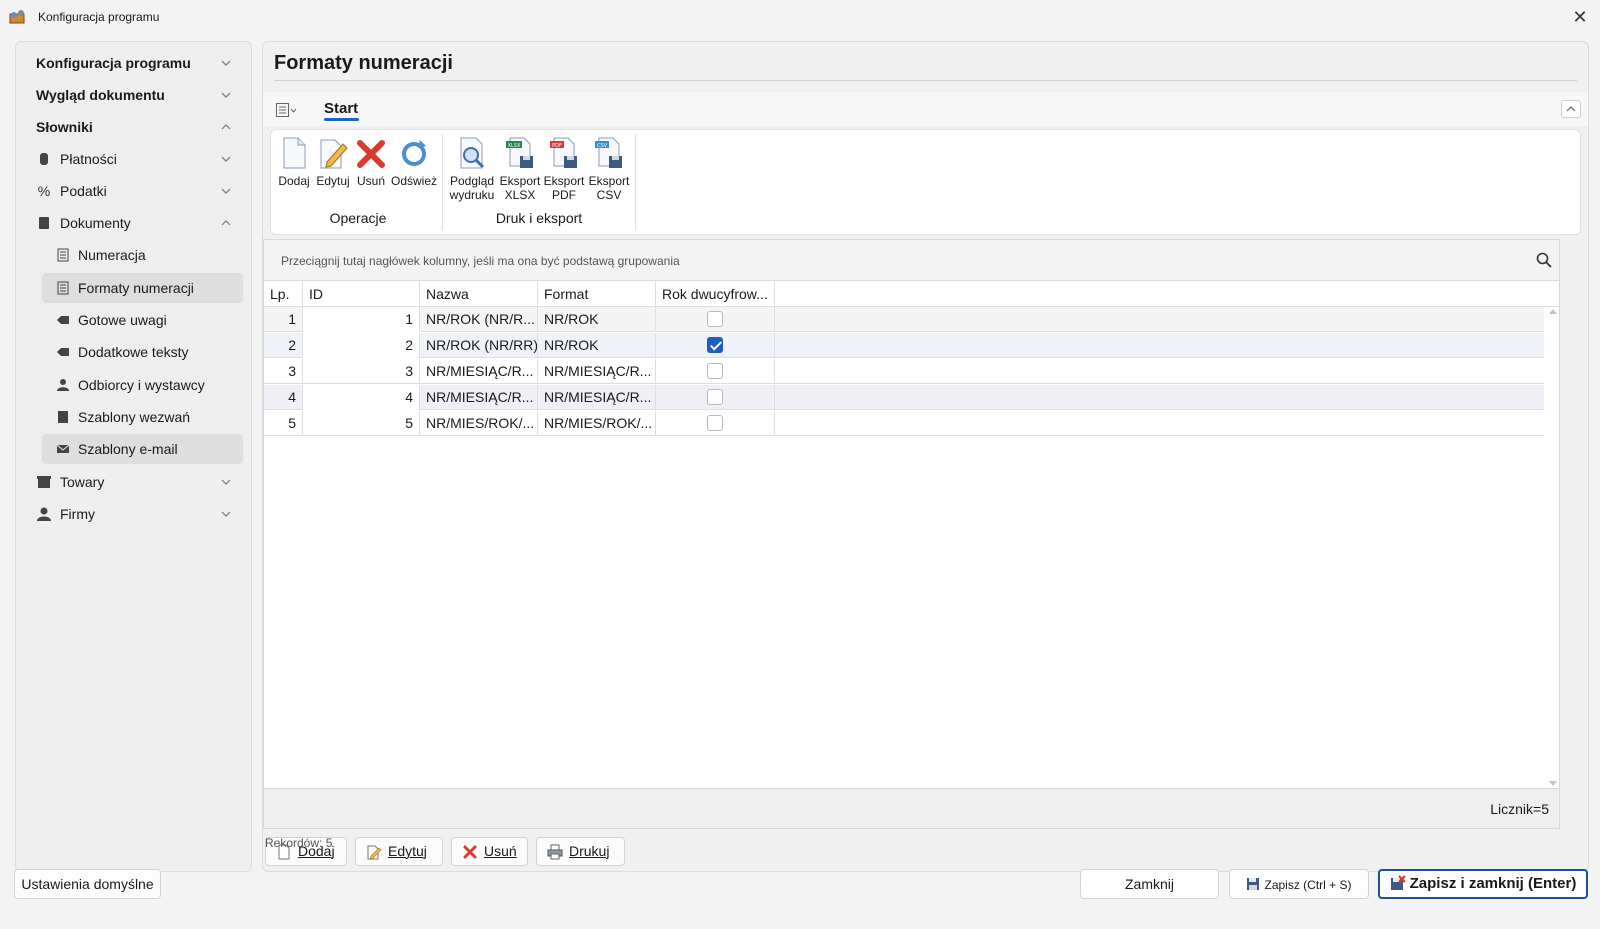 Image resolution: width=1600 pixels, height=929 pixels. Describe the element at coordinates (361, 294) in the screenshot. I see `column-header-id: ID` at that location.